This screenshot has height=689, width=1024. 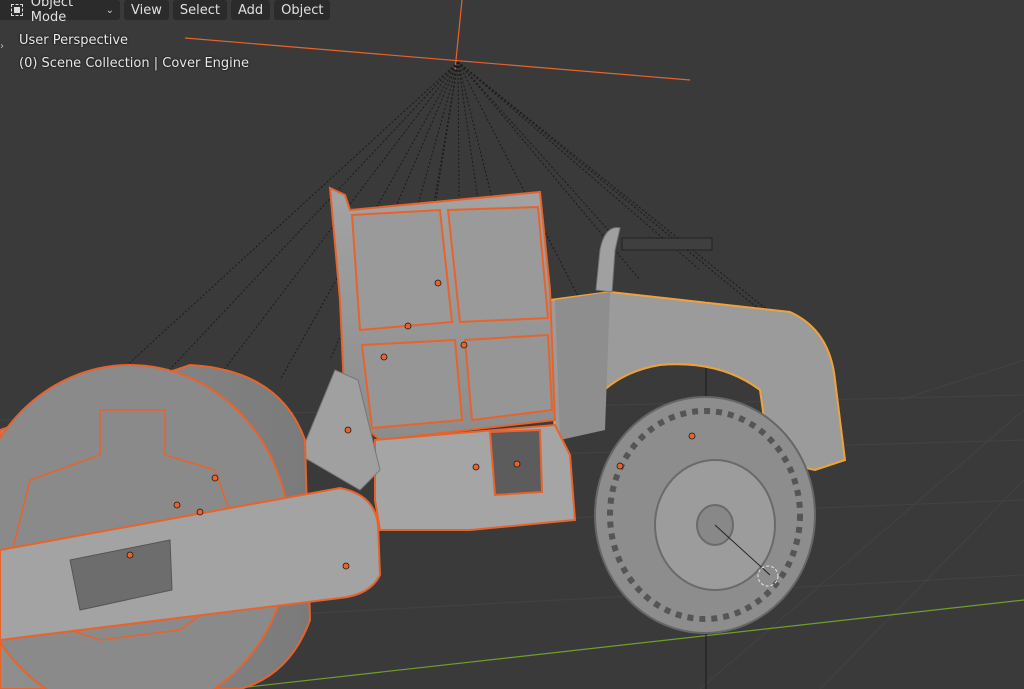 What do you see at coordinates (109, 10) in the screenshot?
I see `chevron-down-icon: ⌄` at bounding box center [109, 10].